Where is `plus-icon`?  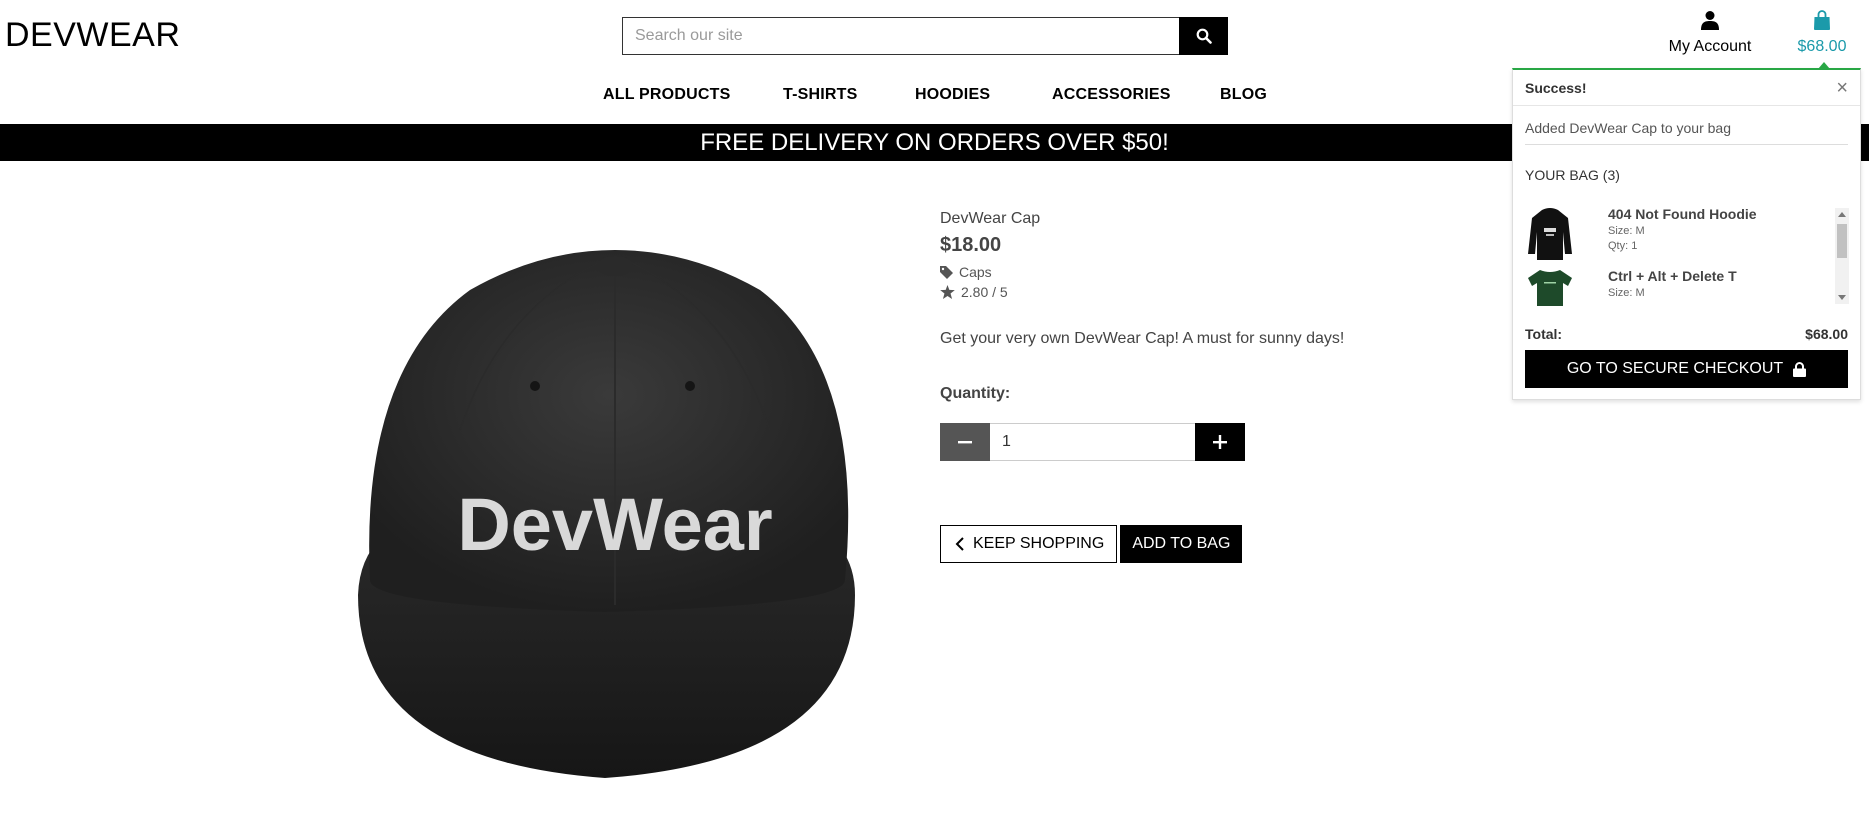 plus-icon is located at coordinates (1220, 442).